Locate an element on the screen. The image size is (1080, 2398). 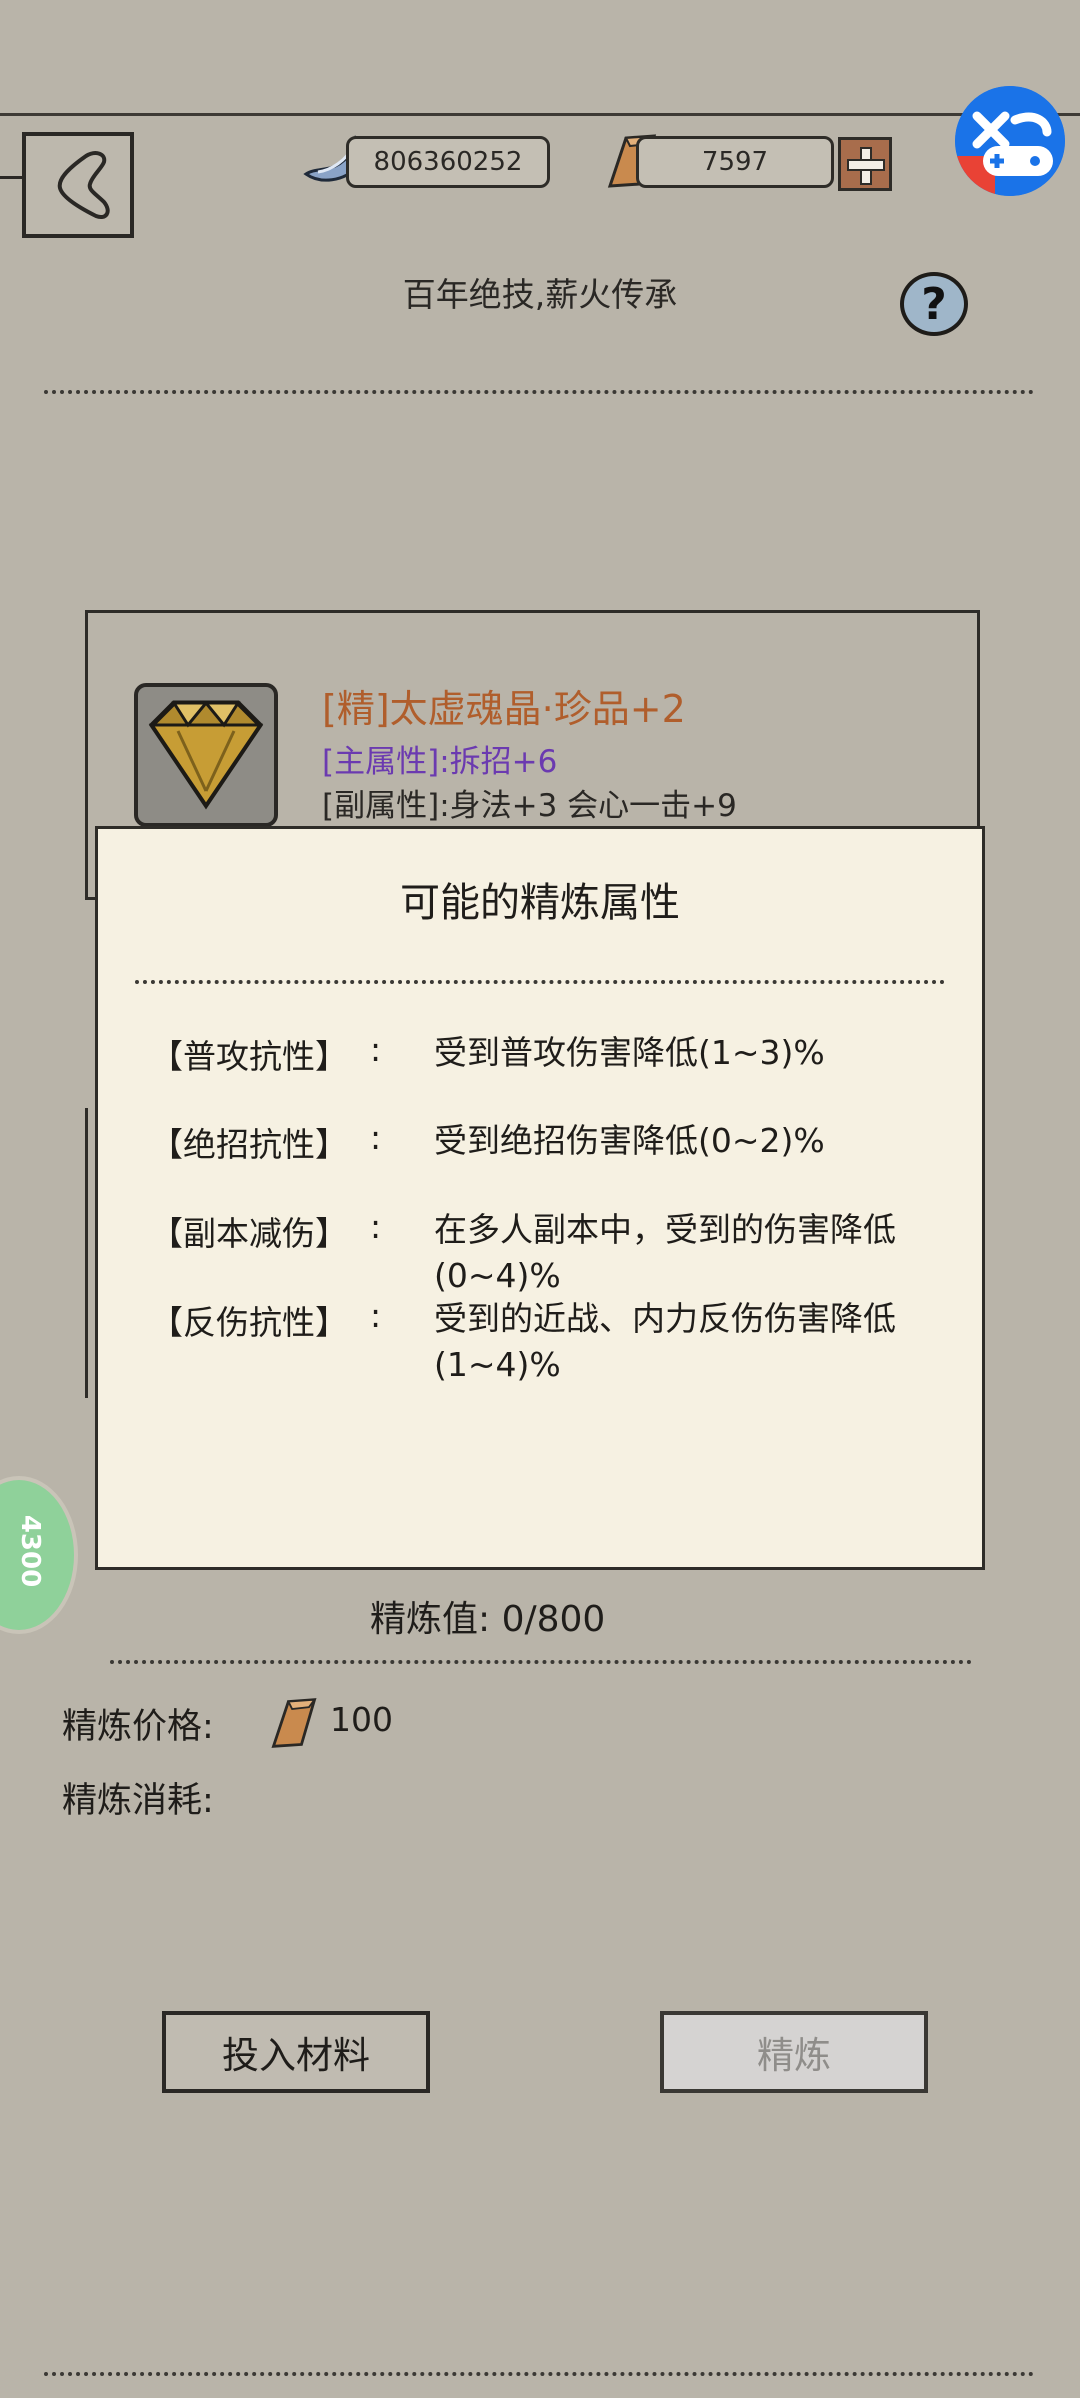
refine-value: 精炼值: 0/800 is located at coordinates (488, 1619).